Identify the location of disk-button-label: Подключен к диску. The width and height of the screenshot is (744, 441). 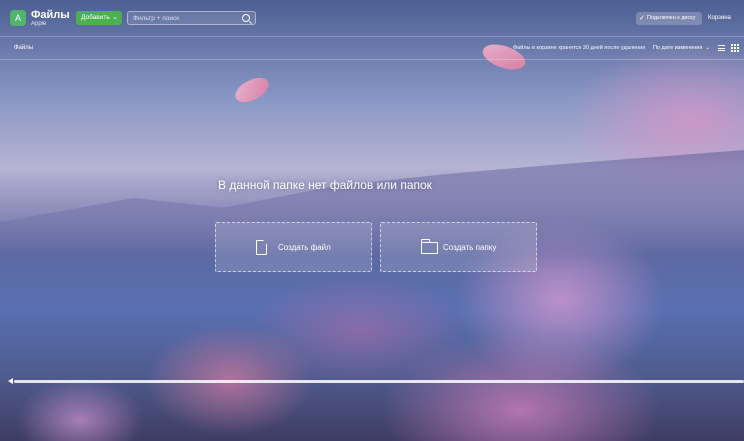
(671, 18).